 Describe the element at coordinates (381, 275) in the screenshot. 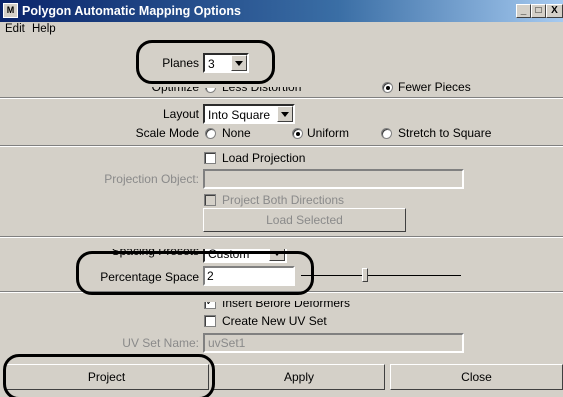

I see `percentage-space-slider-track` at that location.